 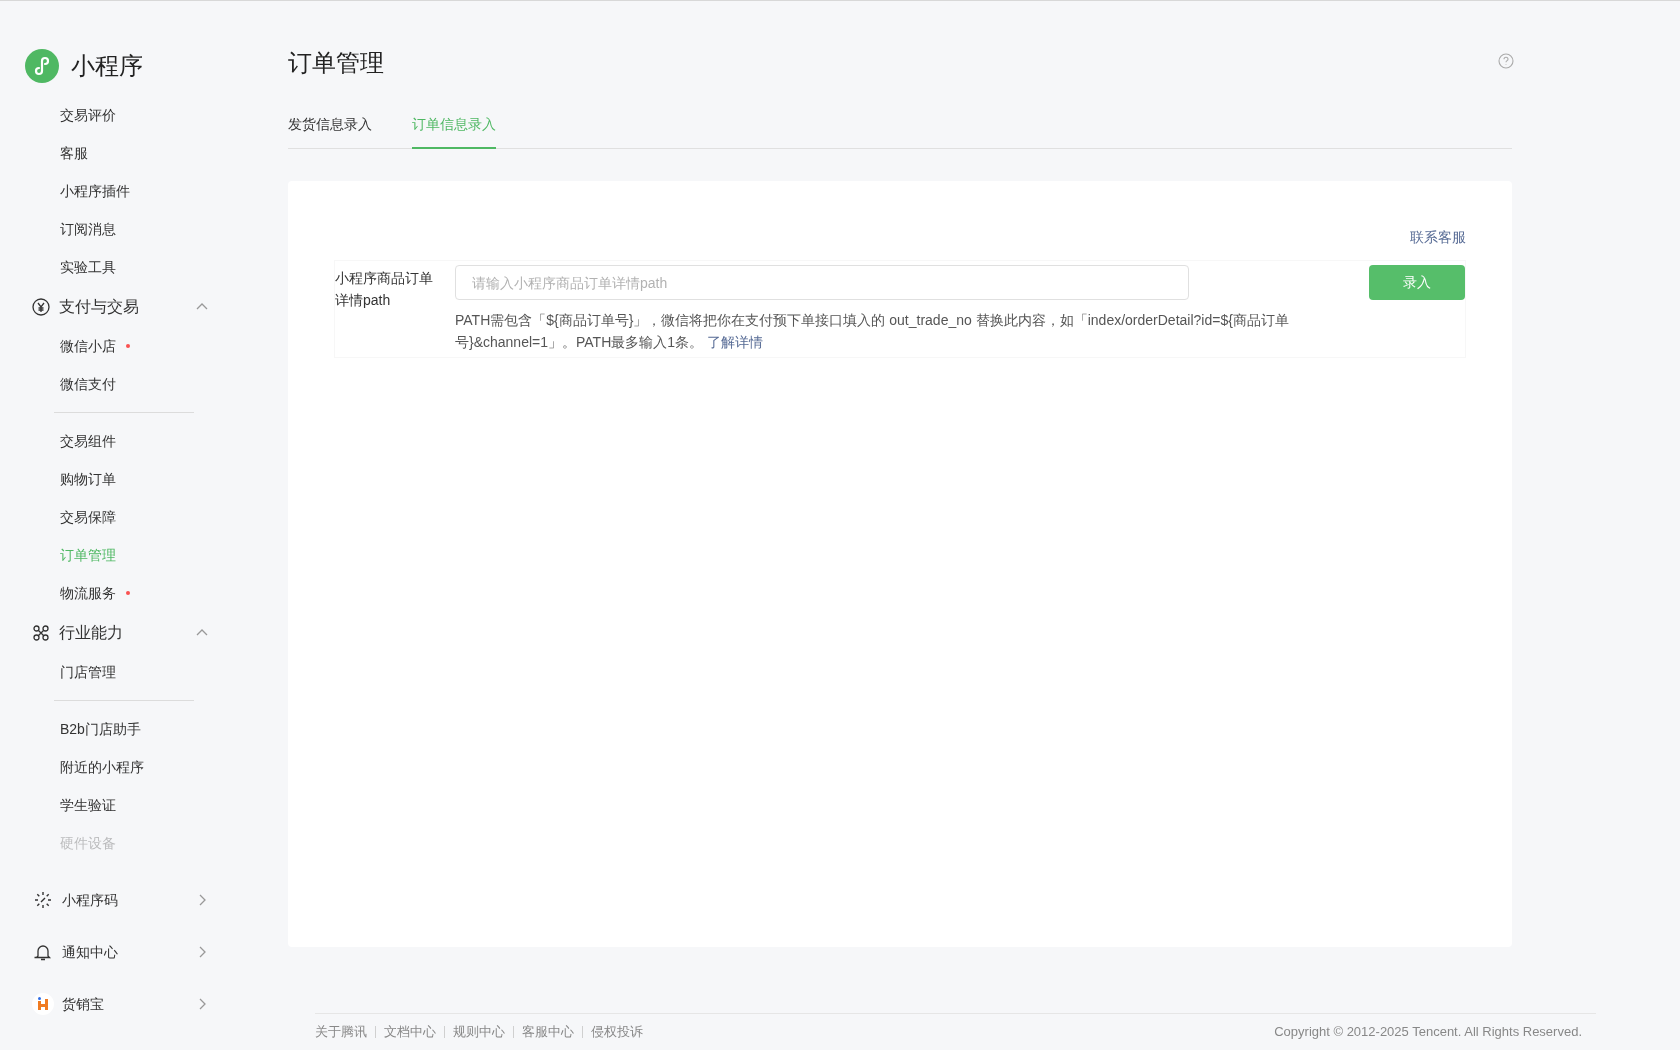 I want to click on learn-more-link: 了解详情, so click(x=734, y=342).